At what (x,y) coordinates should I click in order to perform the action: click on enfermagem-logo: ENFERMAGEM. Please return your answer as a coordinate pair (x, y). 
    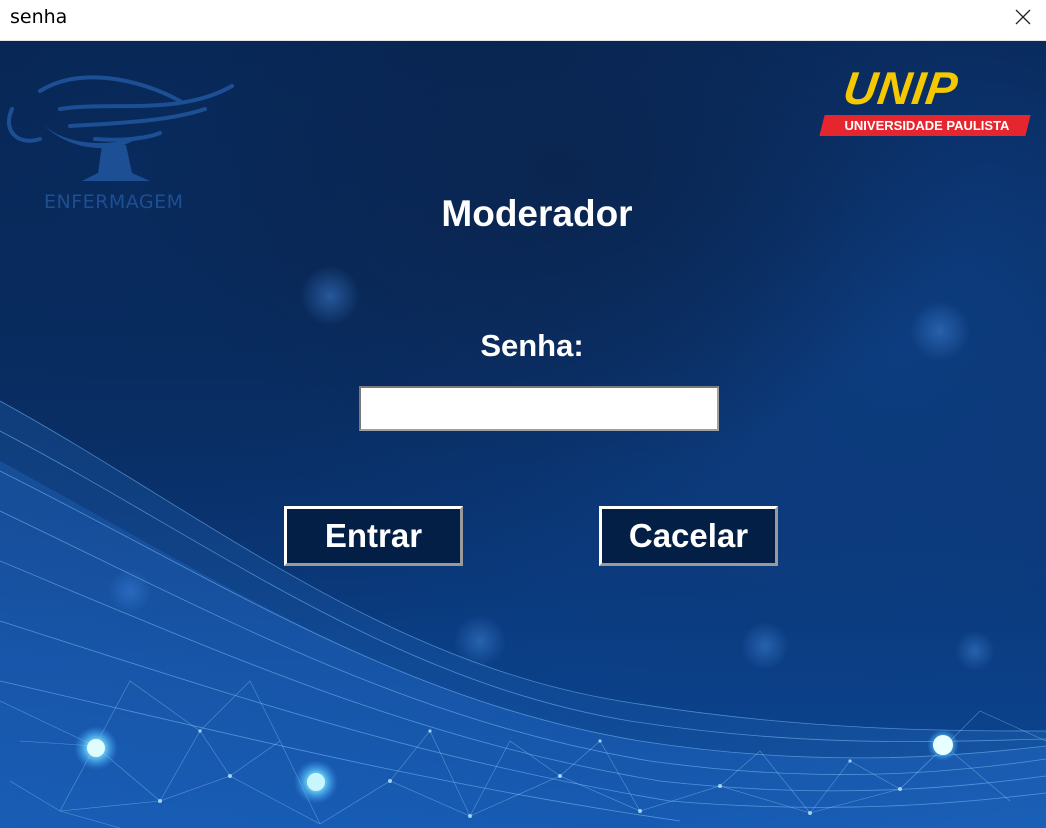
    Looking at the image, I should click on (120, 137).